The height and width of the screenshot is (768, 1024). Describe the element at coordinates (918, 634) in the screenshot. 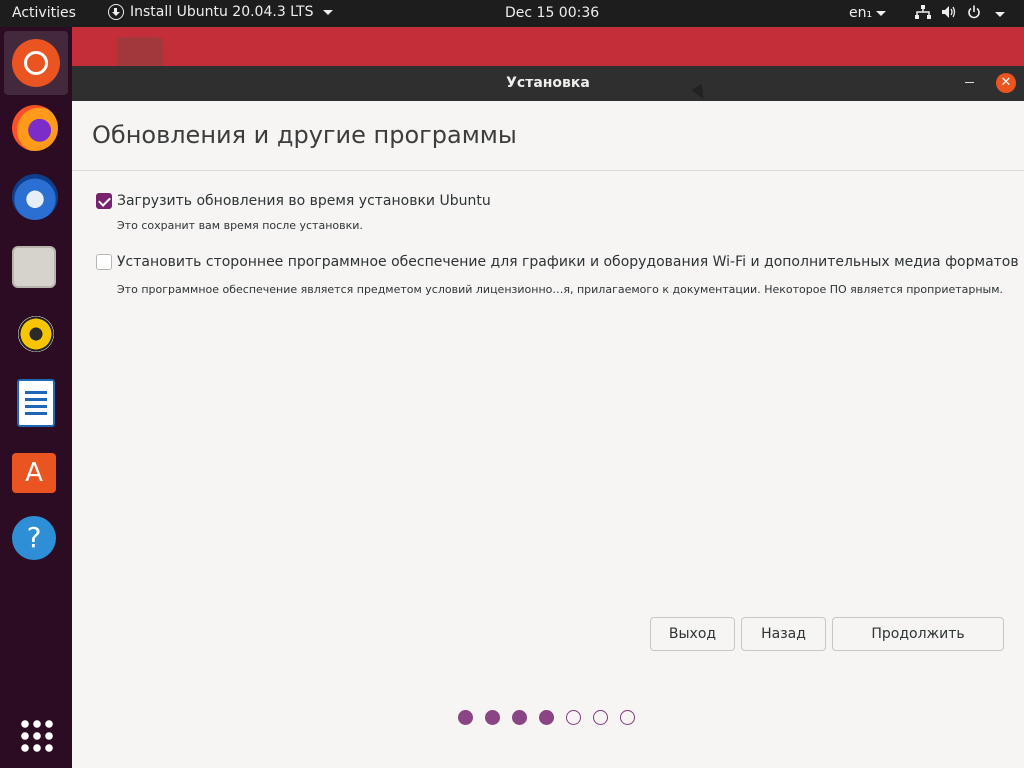

I see `continue-button: Продолжить` at that location.